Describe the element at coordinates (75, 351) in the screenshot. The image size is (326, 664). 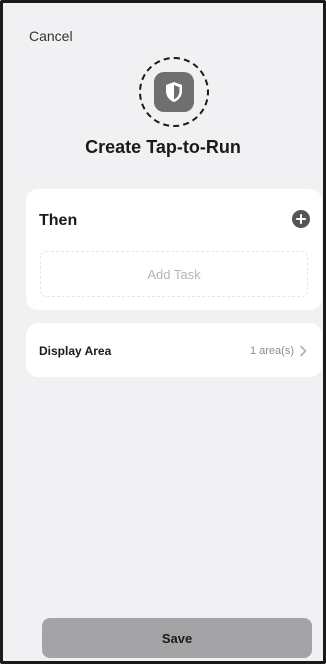
I see `display-area-label: Display Area` at that location.